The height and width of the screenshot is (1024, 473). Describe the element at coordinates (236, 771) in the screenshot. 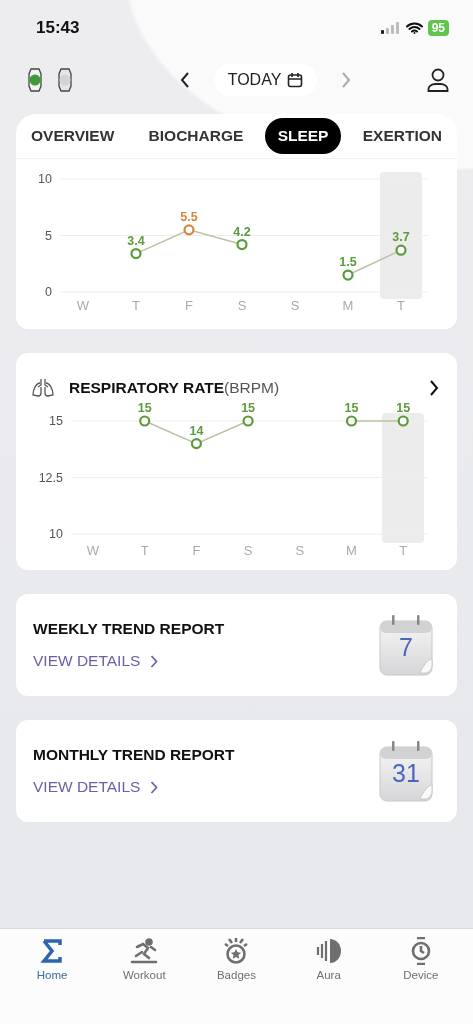

I see `report-card: MONTHLY TREND REPORT VIEW DETAILS 31` at that location.